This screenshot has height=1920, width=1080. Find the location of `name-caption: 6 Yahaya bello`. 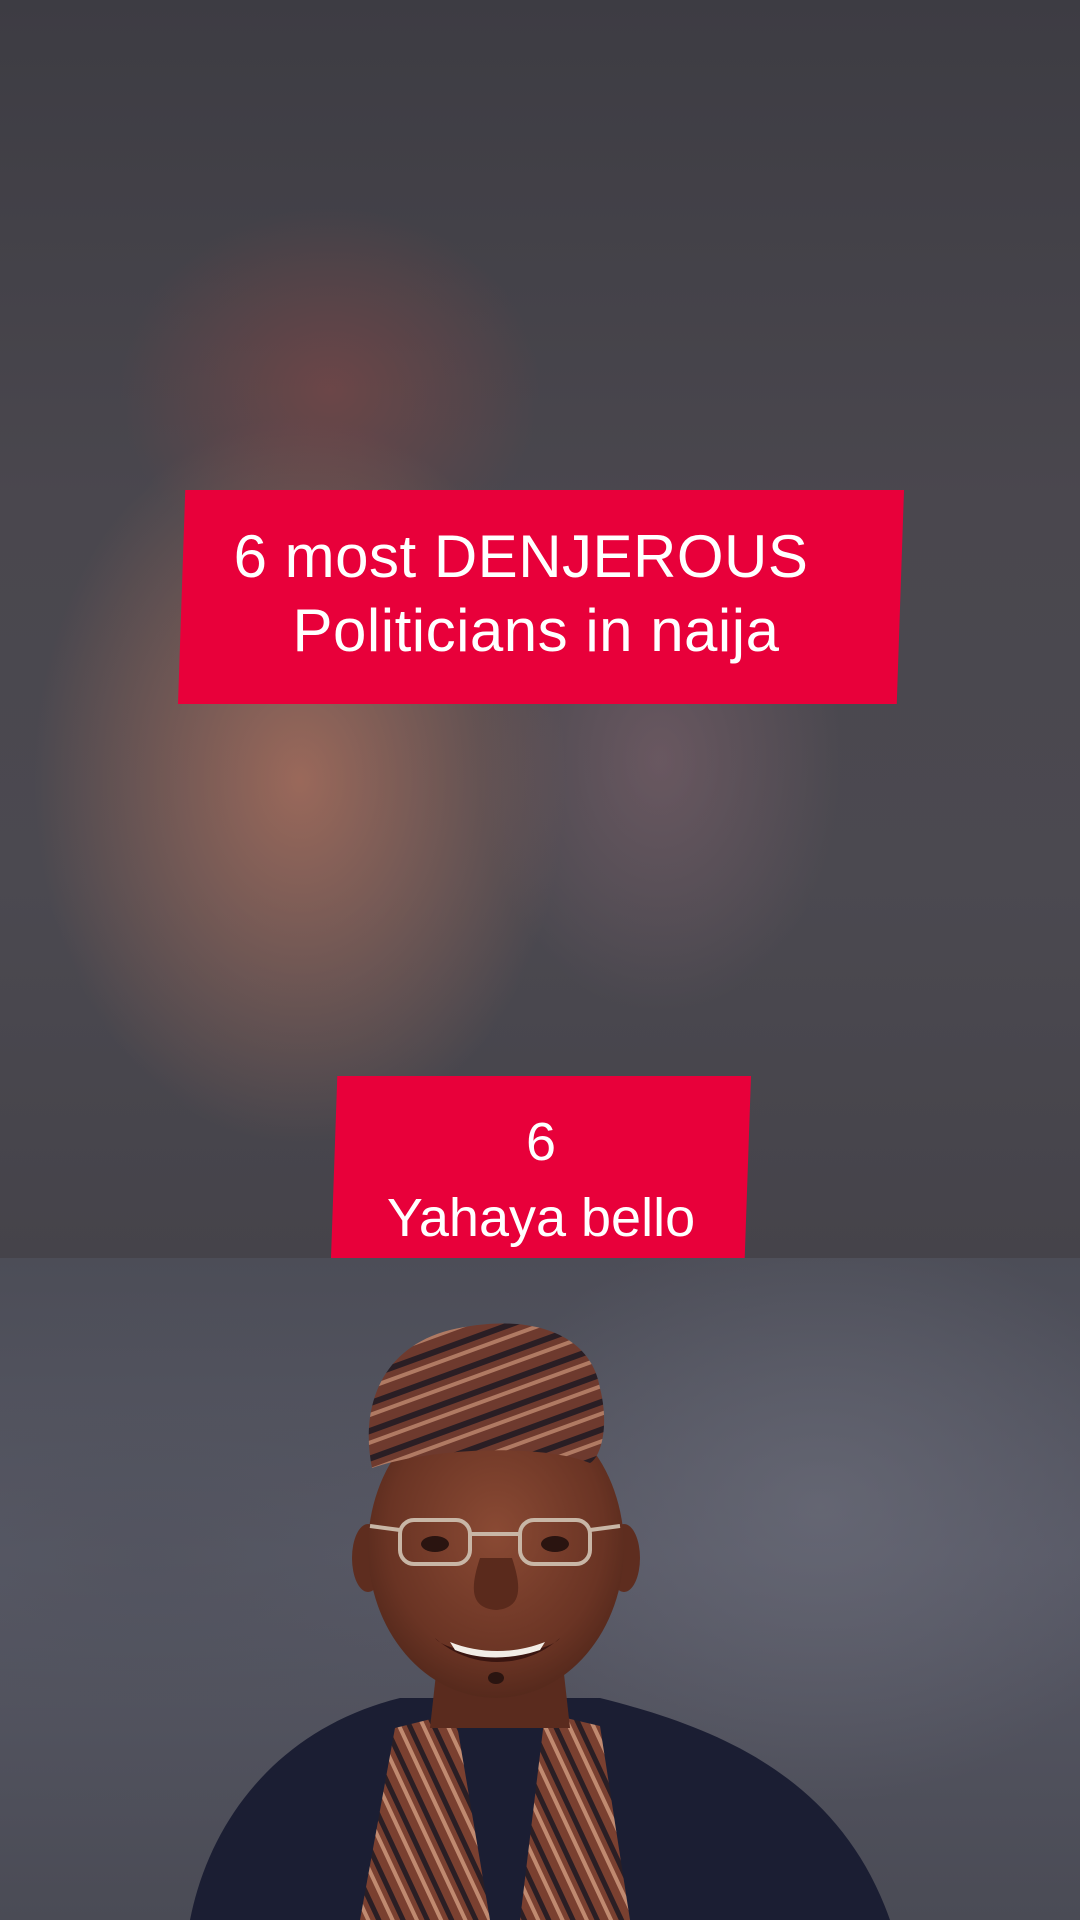

name-caption: 6 Yahaya bello is located at coordinates (541, 1167).